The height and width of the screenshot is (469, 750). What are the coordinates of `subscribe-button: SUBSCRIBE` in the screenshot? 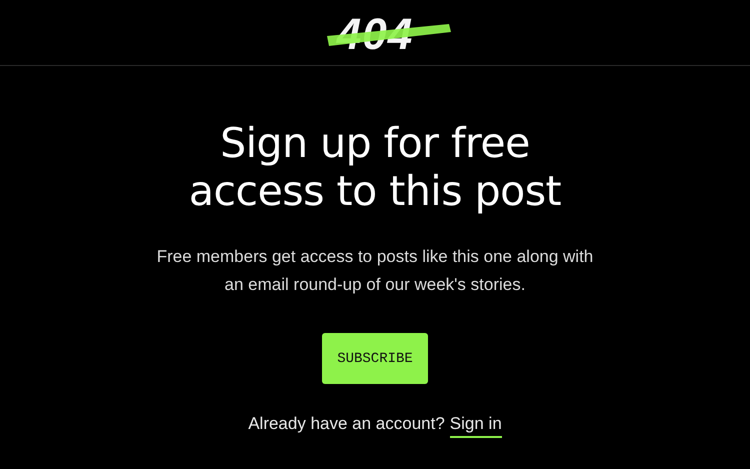 It's located at (375, 358).